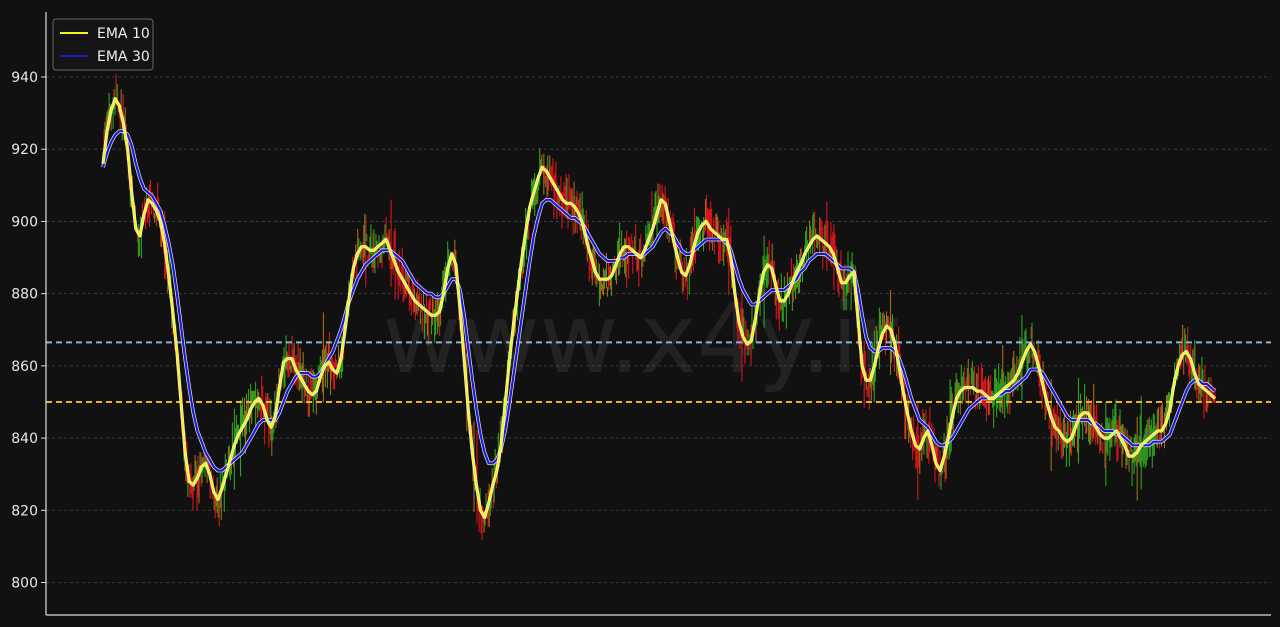 The width and height of the screenshot is (1280, 627). I want to click on y-tick-label-940: 940, so click(24, 78).